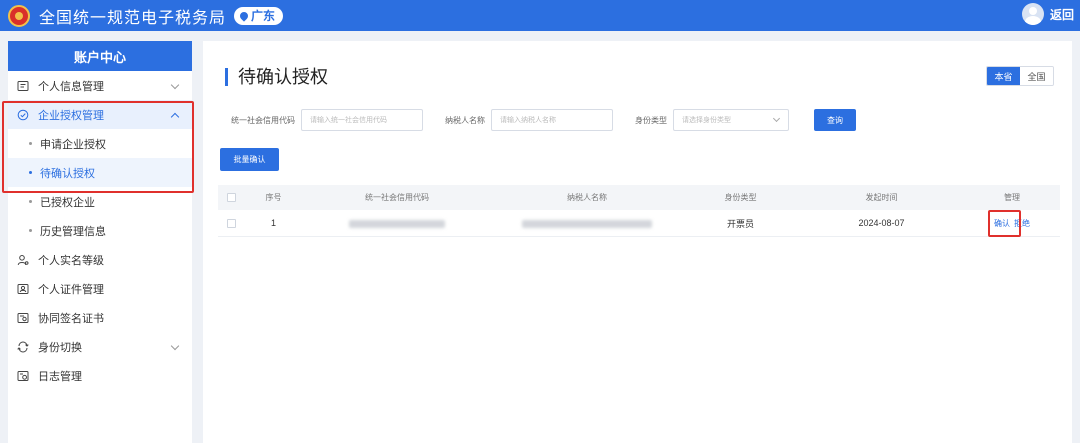  I want to click on user-area: 返回, so click(1047, 14).